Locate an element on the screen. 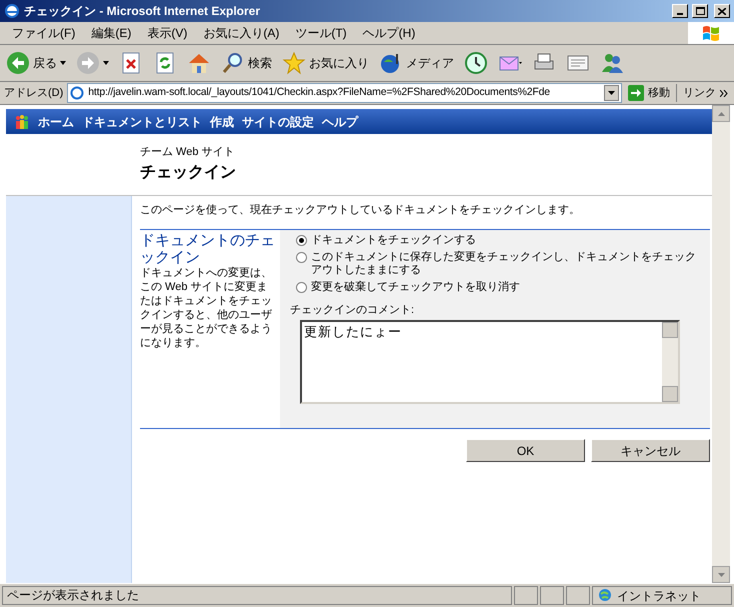  menu-item: ヘルプ(H) is located at coordinates (389, 33).